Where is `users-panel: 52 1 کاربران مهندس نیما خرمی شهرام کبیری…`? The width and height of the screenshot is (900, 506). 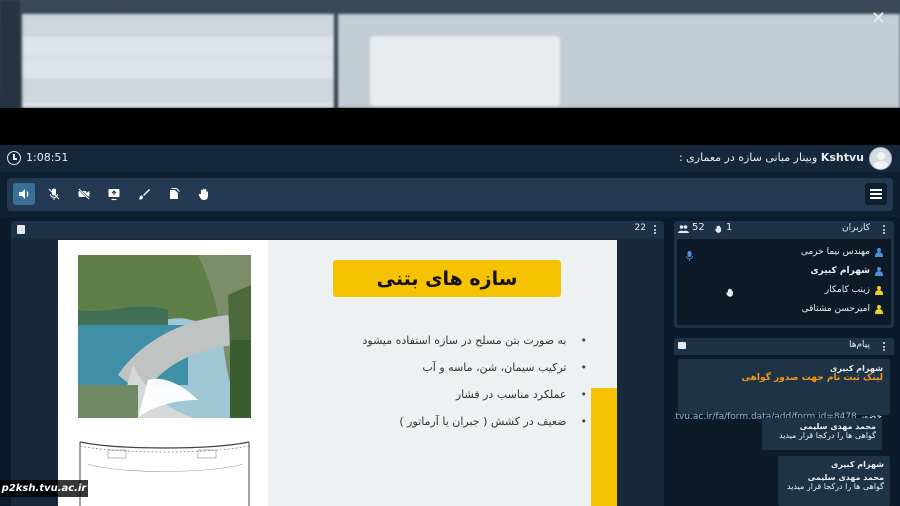 users-panel: 52 1 کاربران مهندس نیما خرمی شهرام کبیری… is located at coordinates (784, 274).